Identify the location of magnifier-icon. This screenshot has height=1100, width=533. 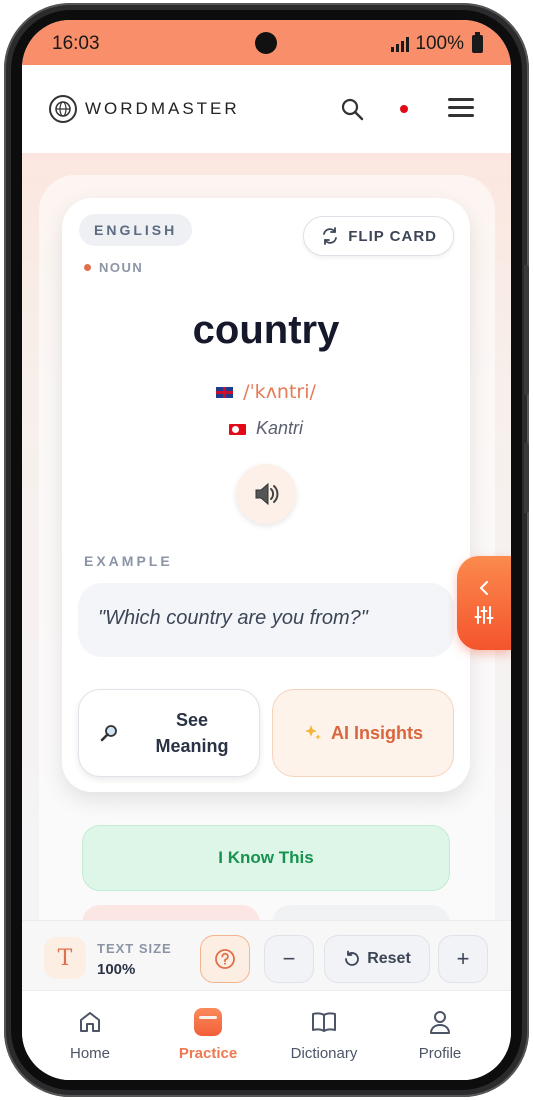
(108, 733).